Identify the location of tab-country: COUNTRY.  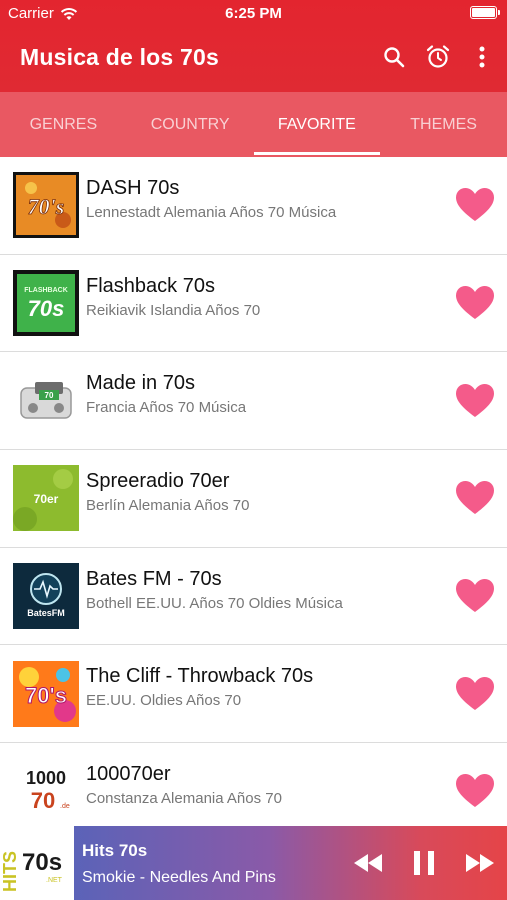
(190, 124).